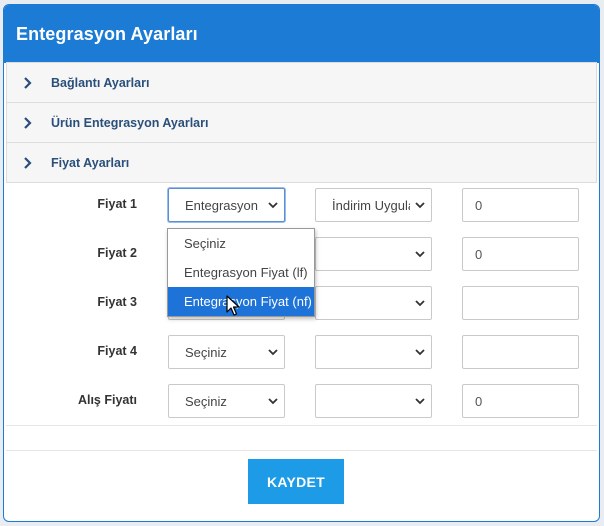 This screenshot has width=604, height=526. I want to click on dropdown-option: Seçiniz, so click(241, 243).